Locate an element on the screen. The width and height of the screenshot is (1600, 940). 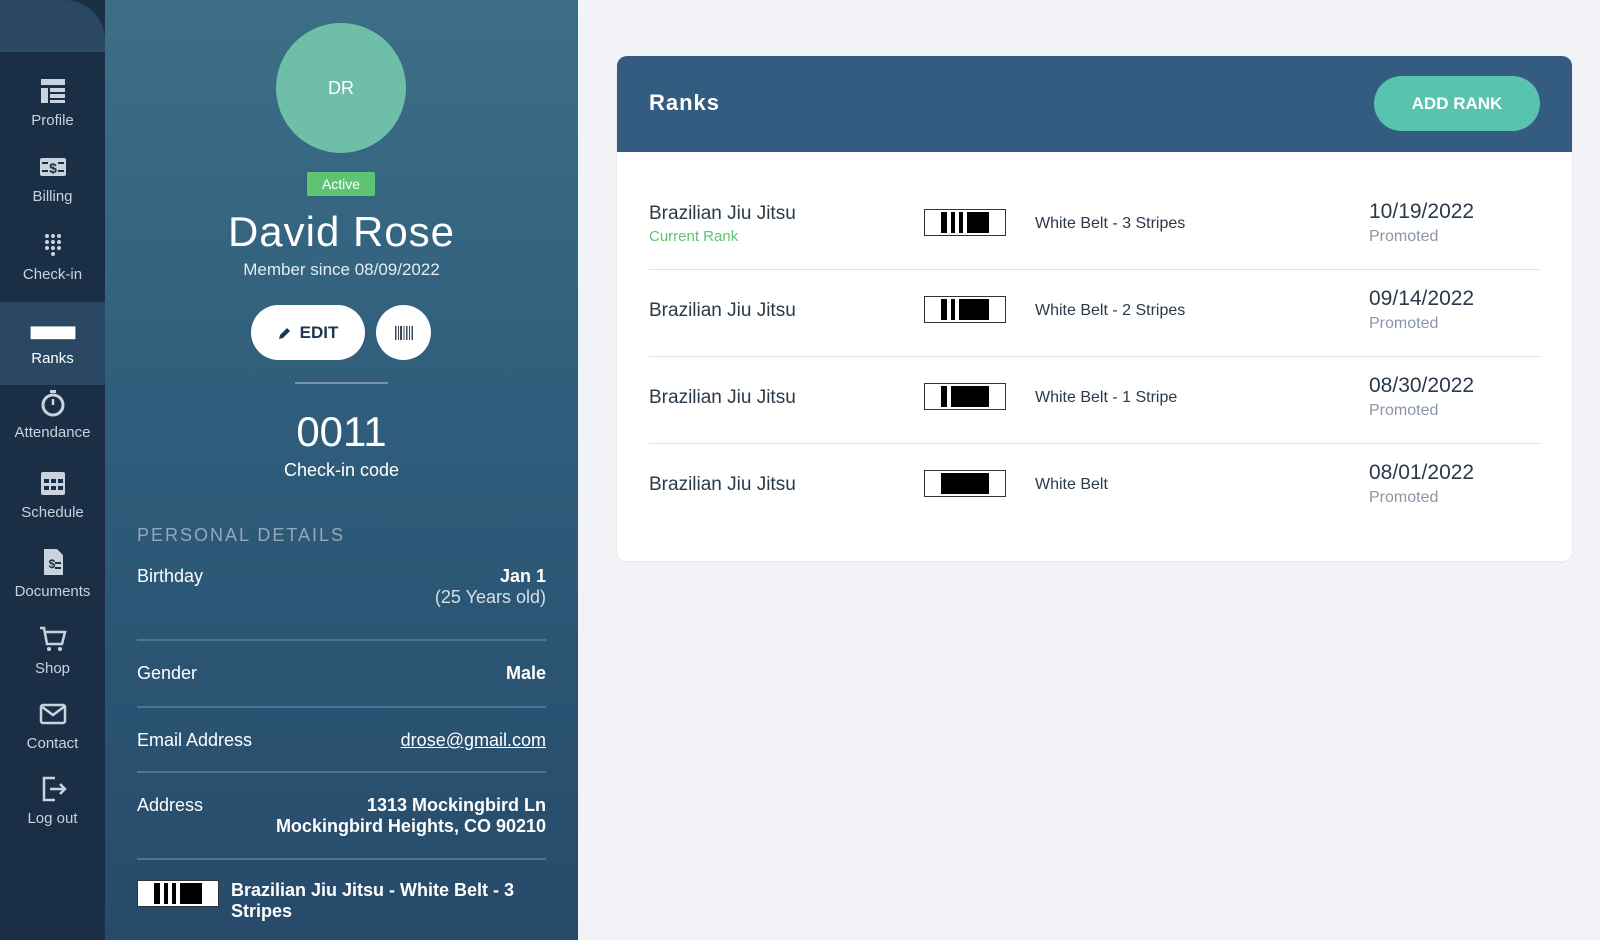
envelope-icon is located at coordinates (52, 713).